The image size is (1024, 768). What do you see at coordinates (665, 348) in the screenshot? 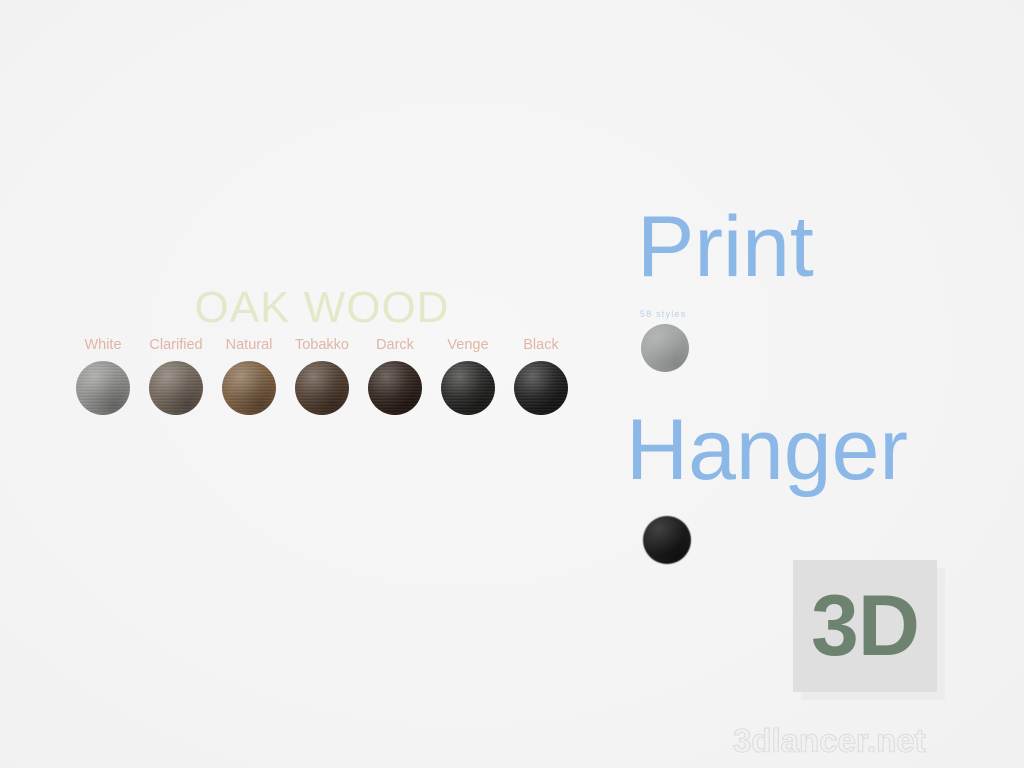
I see `print-finish-dot` at bounding box center [665, 348].